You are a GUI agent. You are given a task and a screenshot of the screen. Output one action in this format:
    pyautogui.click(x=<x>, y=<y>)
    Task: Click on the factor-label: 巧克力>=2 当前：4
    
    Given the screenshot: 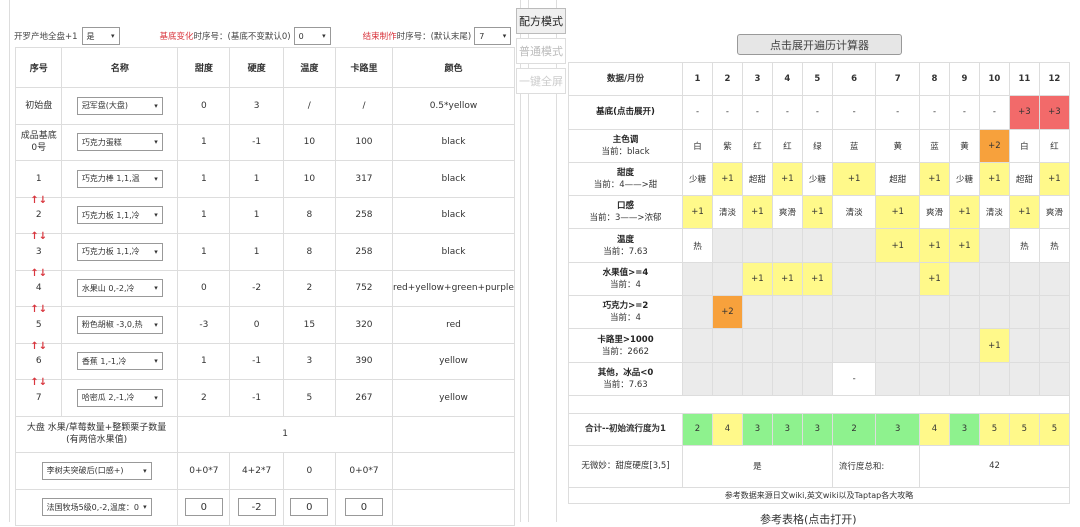 What is the action you would take?
    pyautogui.click(x=625, y=312)
    